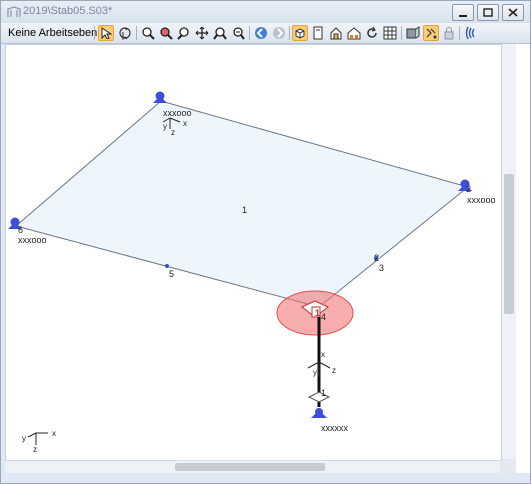 The width and height of the screenshot is (531, 484). Describe the element at coordinates (148, 33) in the screenshot. I see `zoom-window-icon` at that location.